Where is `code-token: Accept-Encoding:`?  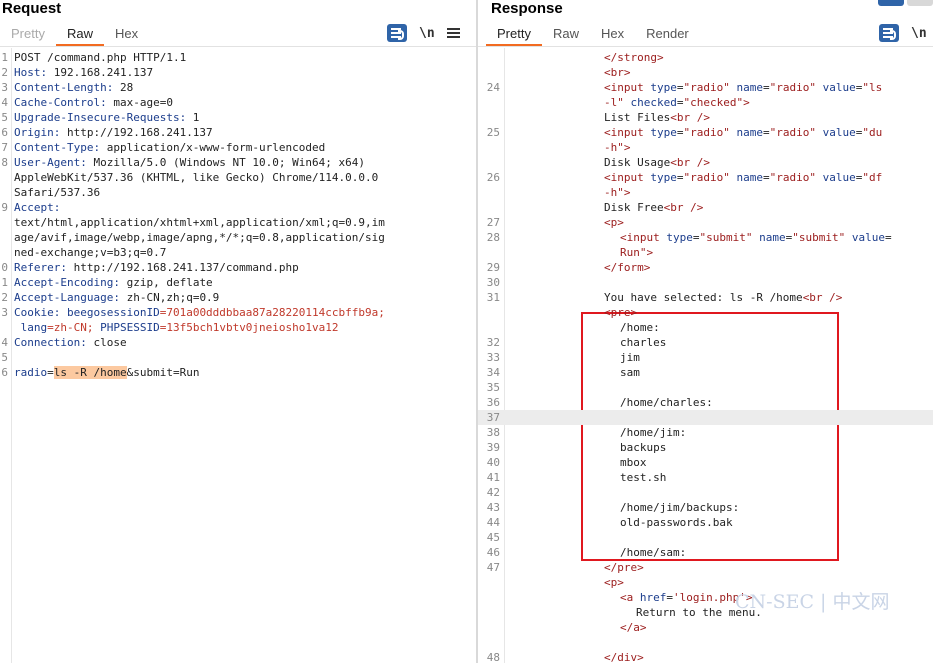
code-token: Accept-Encoding: is located at coordinates (67, 282).